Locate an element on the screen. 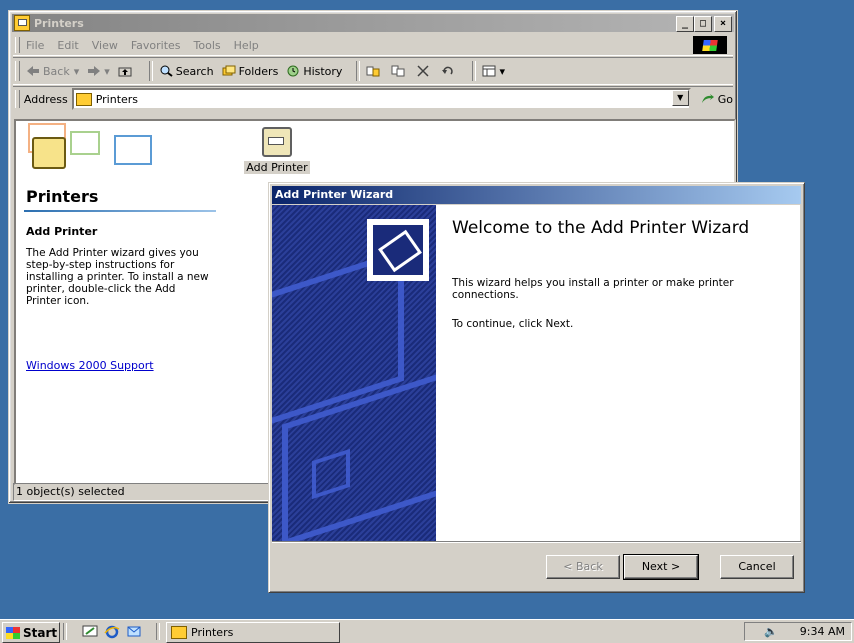 This screenshot has height=643, width=854. undo-icon is located at coordinates (448, 70).